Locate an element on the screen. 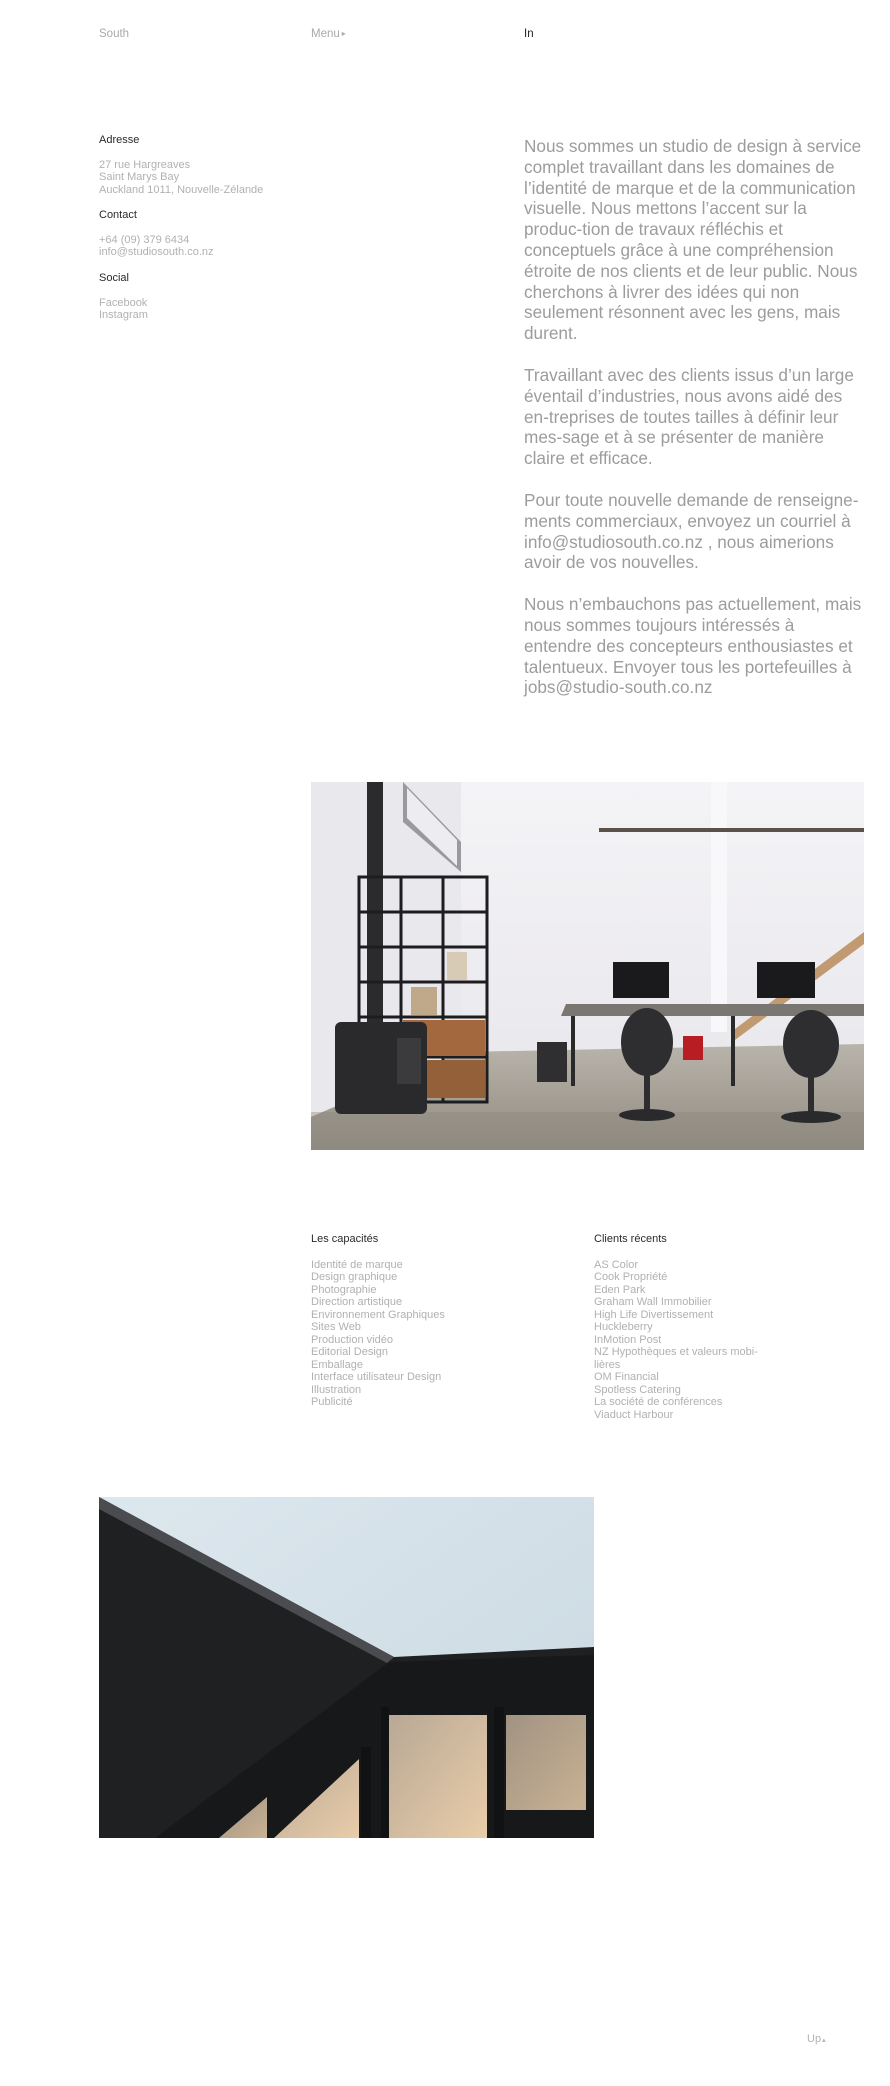 This screenshot has height=2086, width=890. menu-button: Menu ▸ is located at coordinates (328, 34).